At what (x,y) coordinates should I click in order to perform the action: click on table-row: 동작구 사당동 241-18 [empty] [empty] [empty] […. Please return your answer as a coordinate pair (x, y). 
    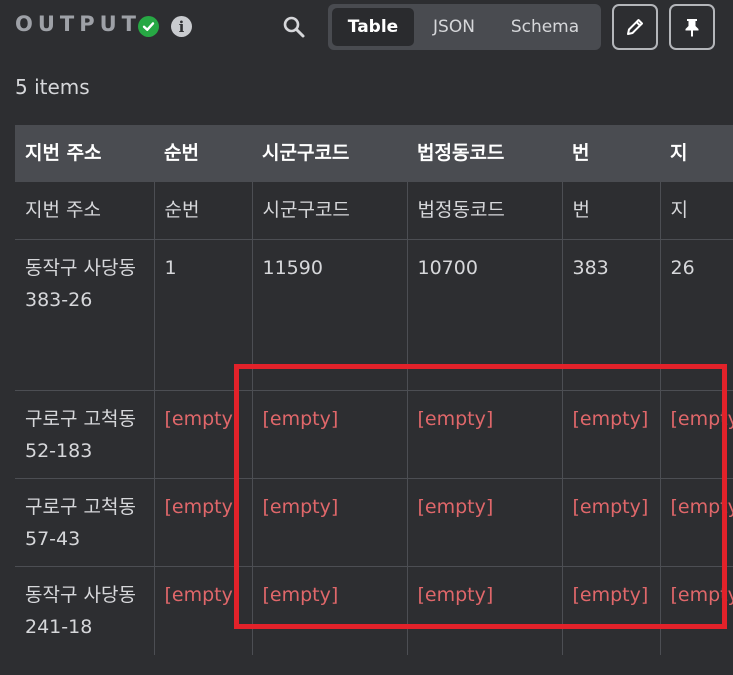
    Looking at the image, I should click on (374, 610).